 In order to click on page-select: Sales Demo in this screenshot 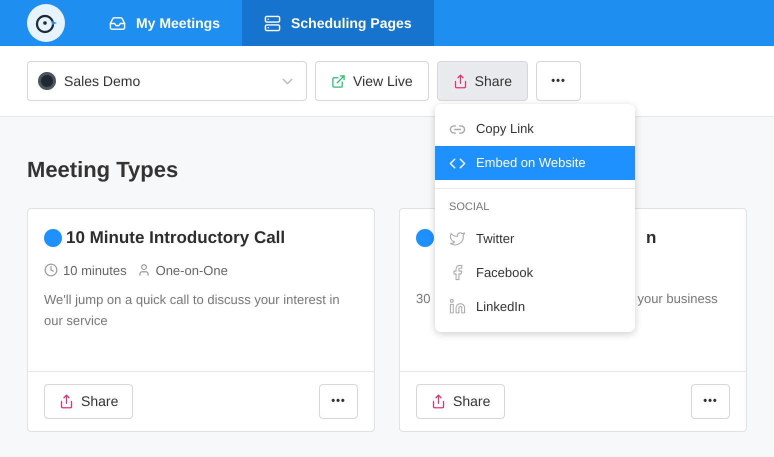, I will do `click(167, 81)`.